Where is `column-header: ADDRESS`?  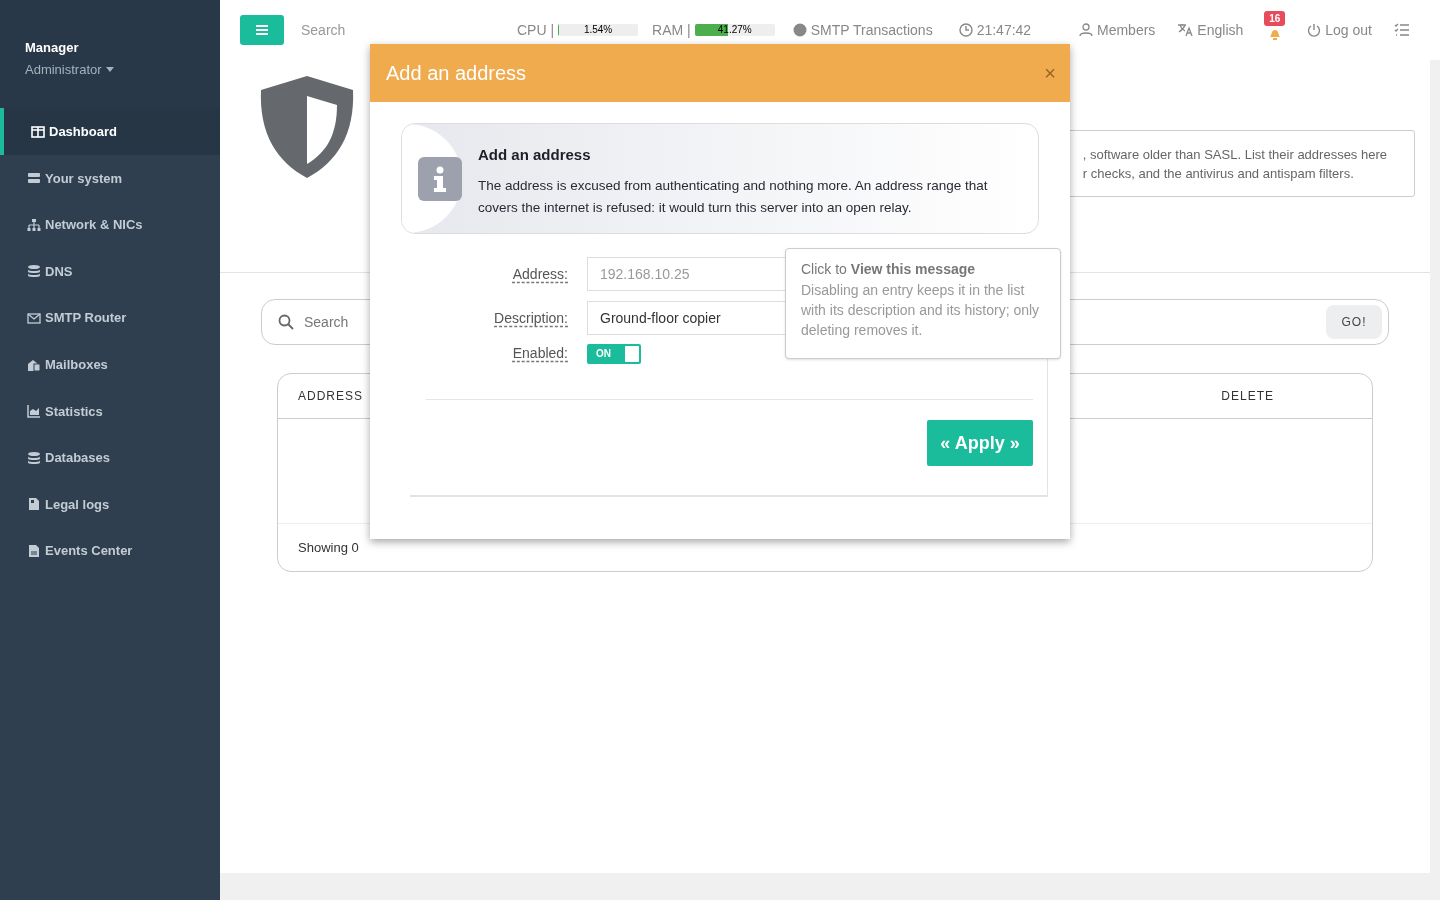
column-header: ADDRESS is located at coordinates (330, 396).